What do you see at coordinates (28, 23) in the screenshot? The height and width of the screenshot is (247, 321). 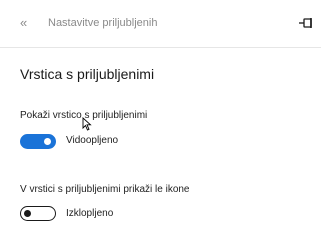 I see `double-chevron-left-icon: «` at bounding box center [28, 23].